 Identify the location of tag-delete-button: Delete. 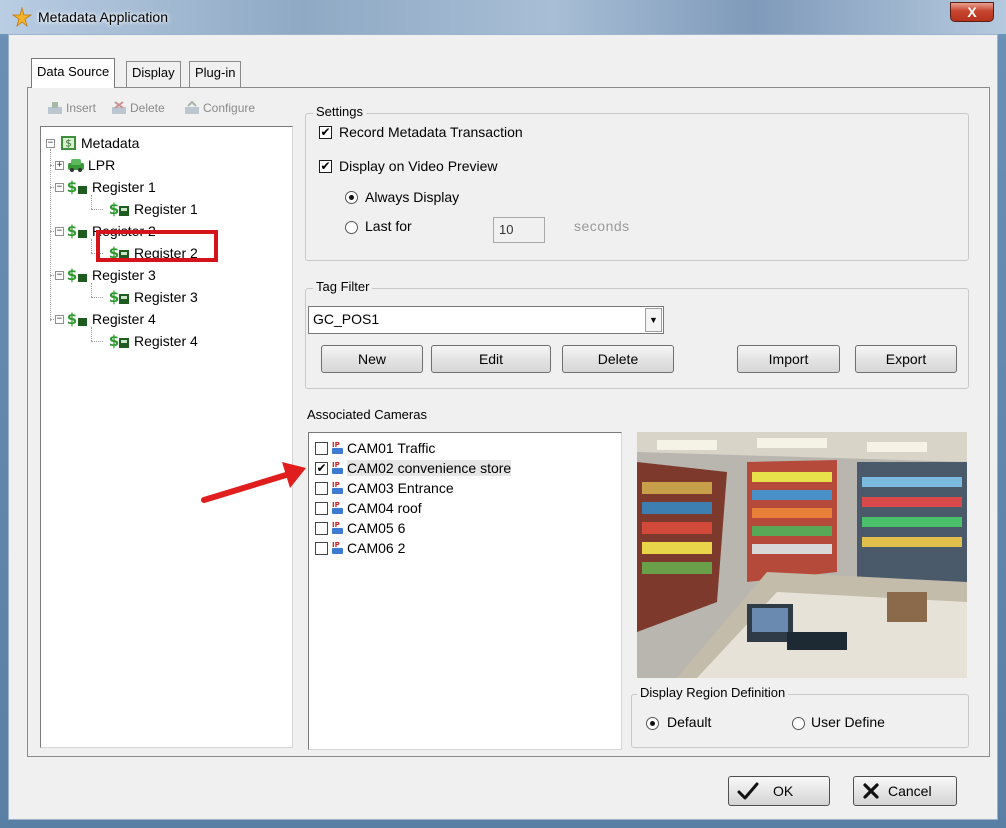
(618, 359).